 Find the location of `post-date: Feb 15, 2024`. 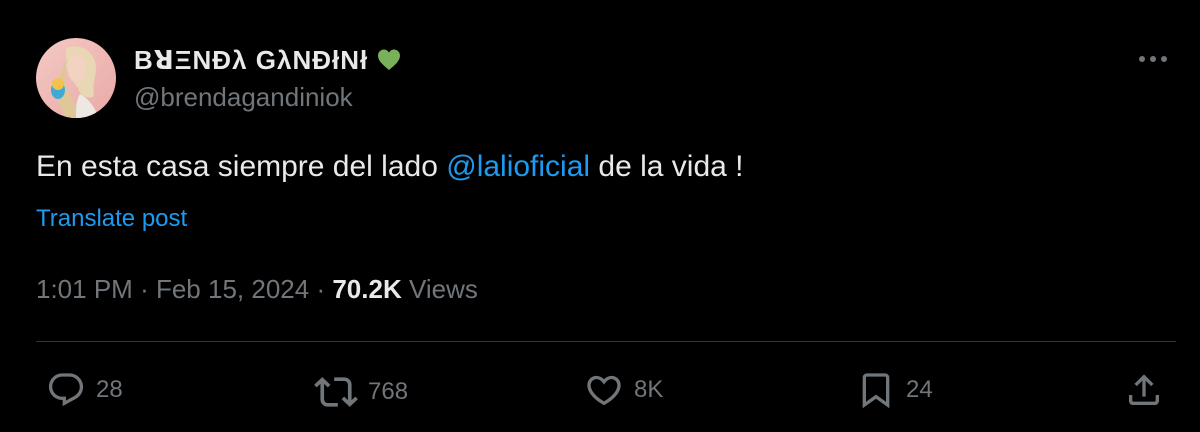

post-date: Feb 15, 2024 is located at coordinates (232, 289).